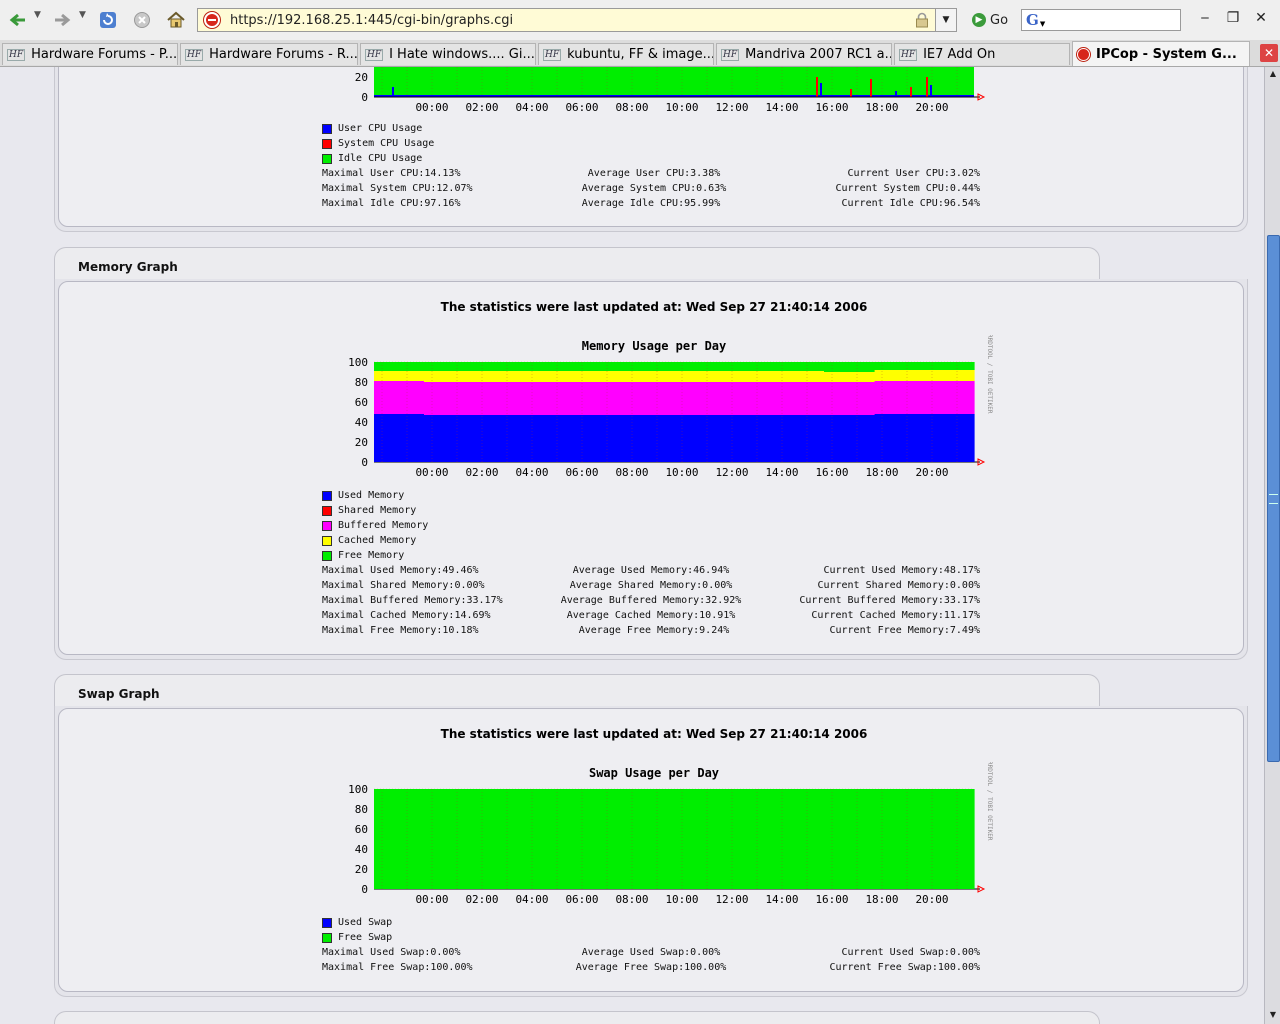 The height and width of the screenshot is (1024, 1280). I want to click on back-icon, so click(18, 20).